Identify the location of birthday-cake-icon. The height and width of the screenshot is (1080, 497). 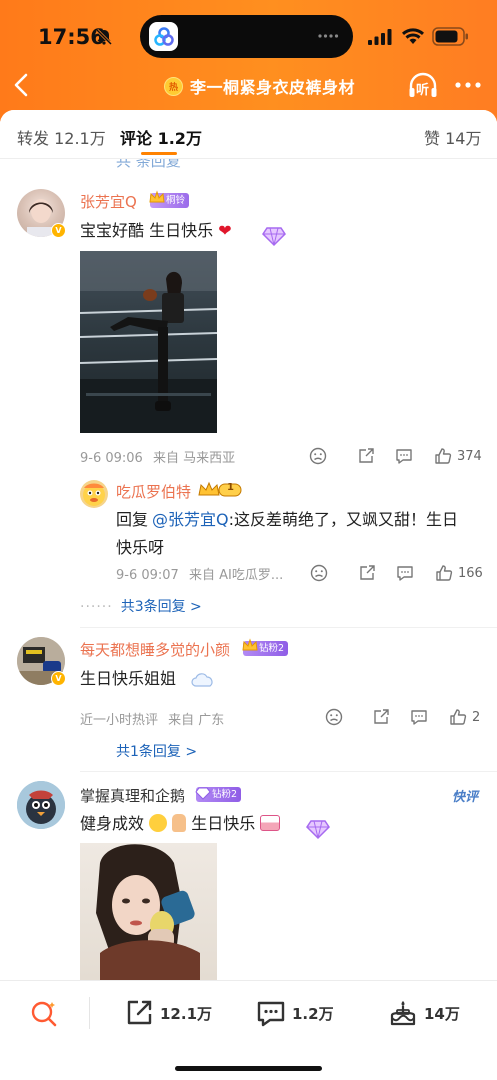
(403, 1013).